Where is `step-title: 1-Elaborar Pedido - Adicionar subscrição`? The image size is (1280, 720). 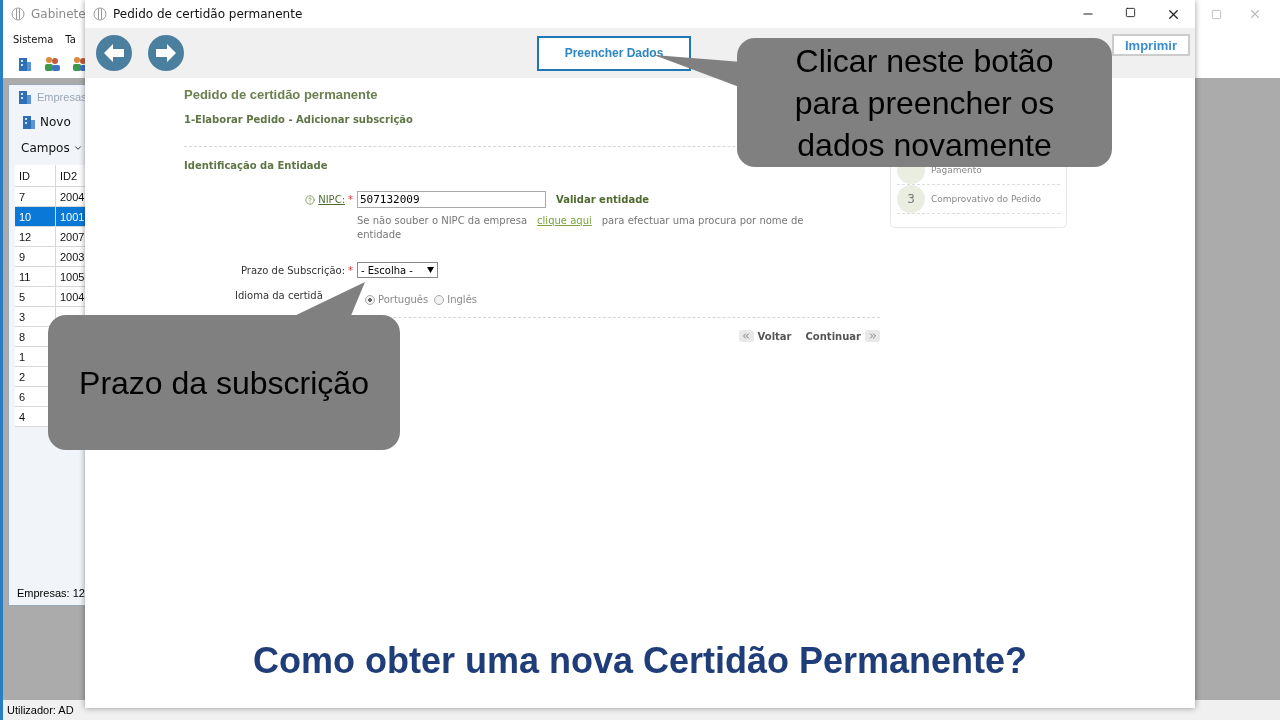 step-title: 1-Elaborar Pedido - Adicionar subscrição is located at coordinates (299, 119).